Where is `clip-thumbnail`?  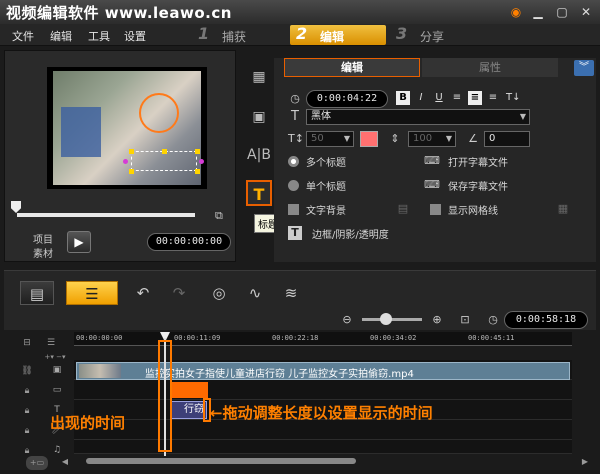
clip-thumbnail is located at coordinates (100, 371).